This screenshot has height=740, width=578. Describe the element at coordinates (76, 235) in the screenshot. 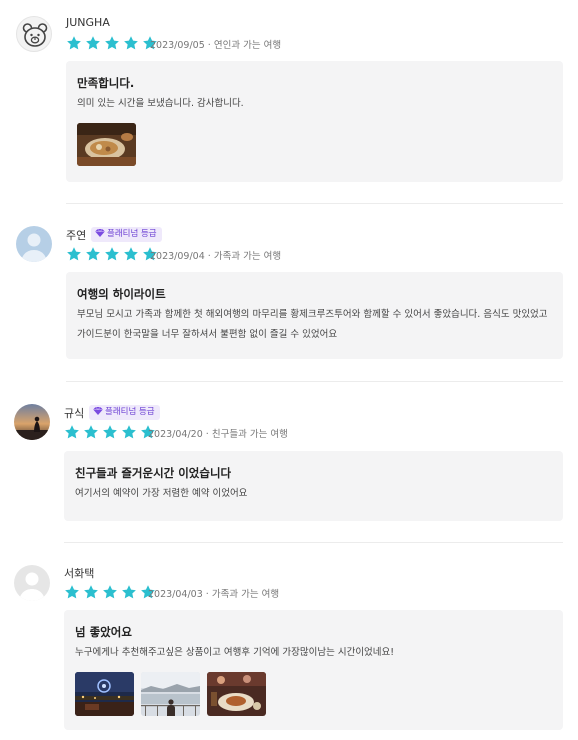

I see `reviewer-name: 주연` at that location.